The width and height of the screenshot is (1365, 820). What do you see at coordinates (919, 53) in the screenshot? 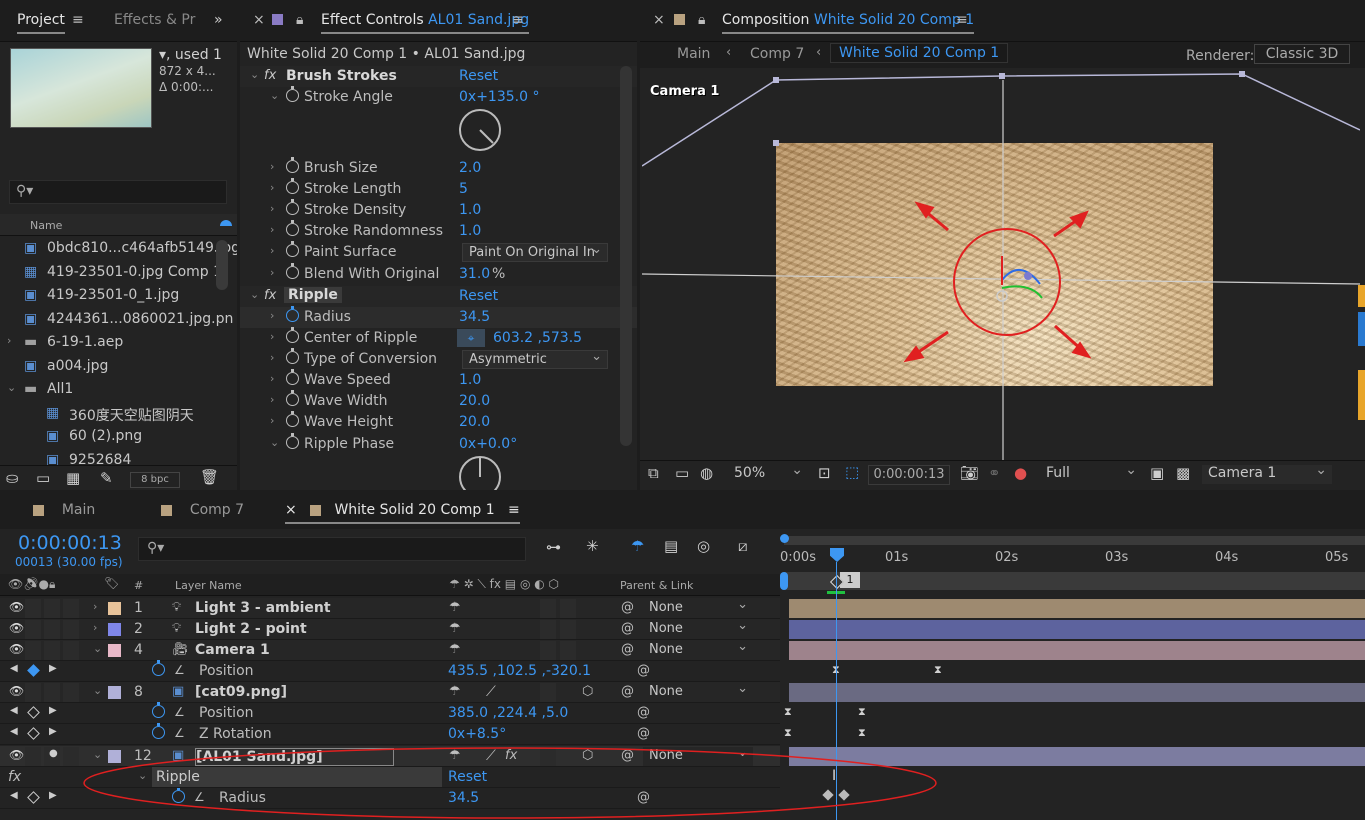
I see `crumb-current: White Solid 20 Comp 1` at bounding box center [919, 53].